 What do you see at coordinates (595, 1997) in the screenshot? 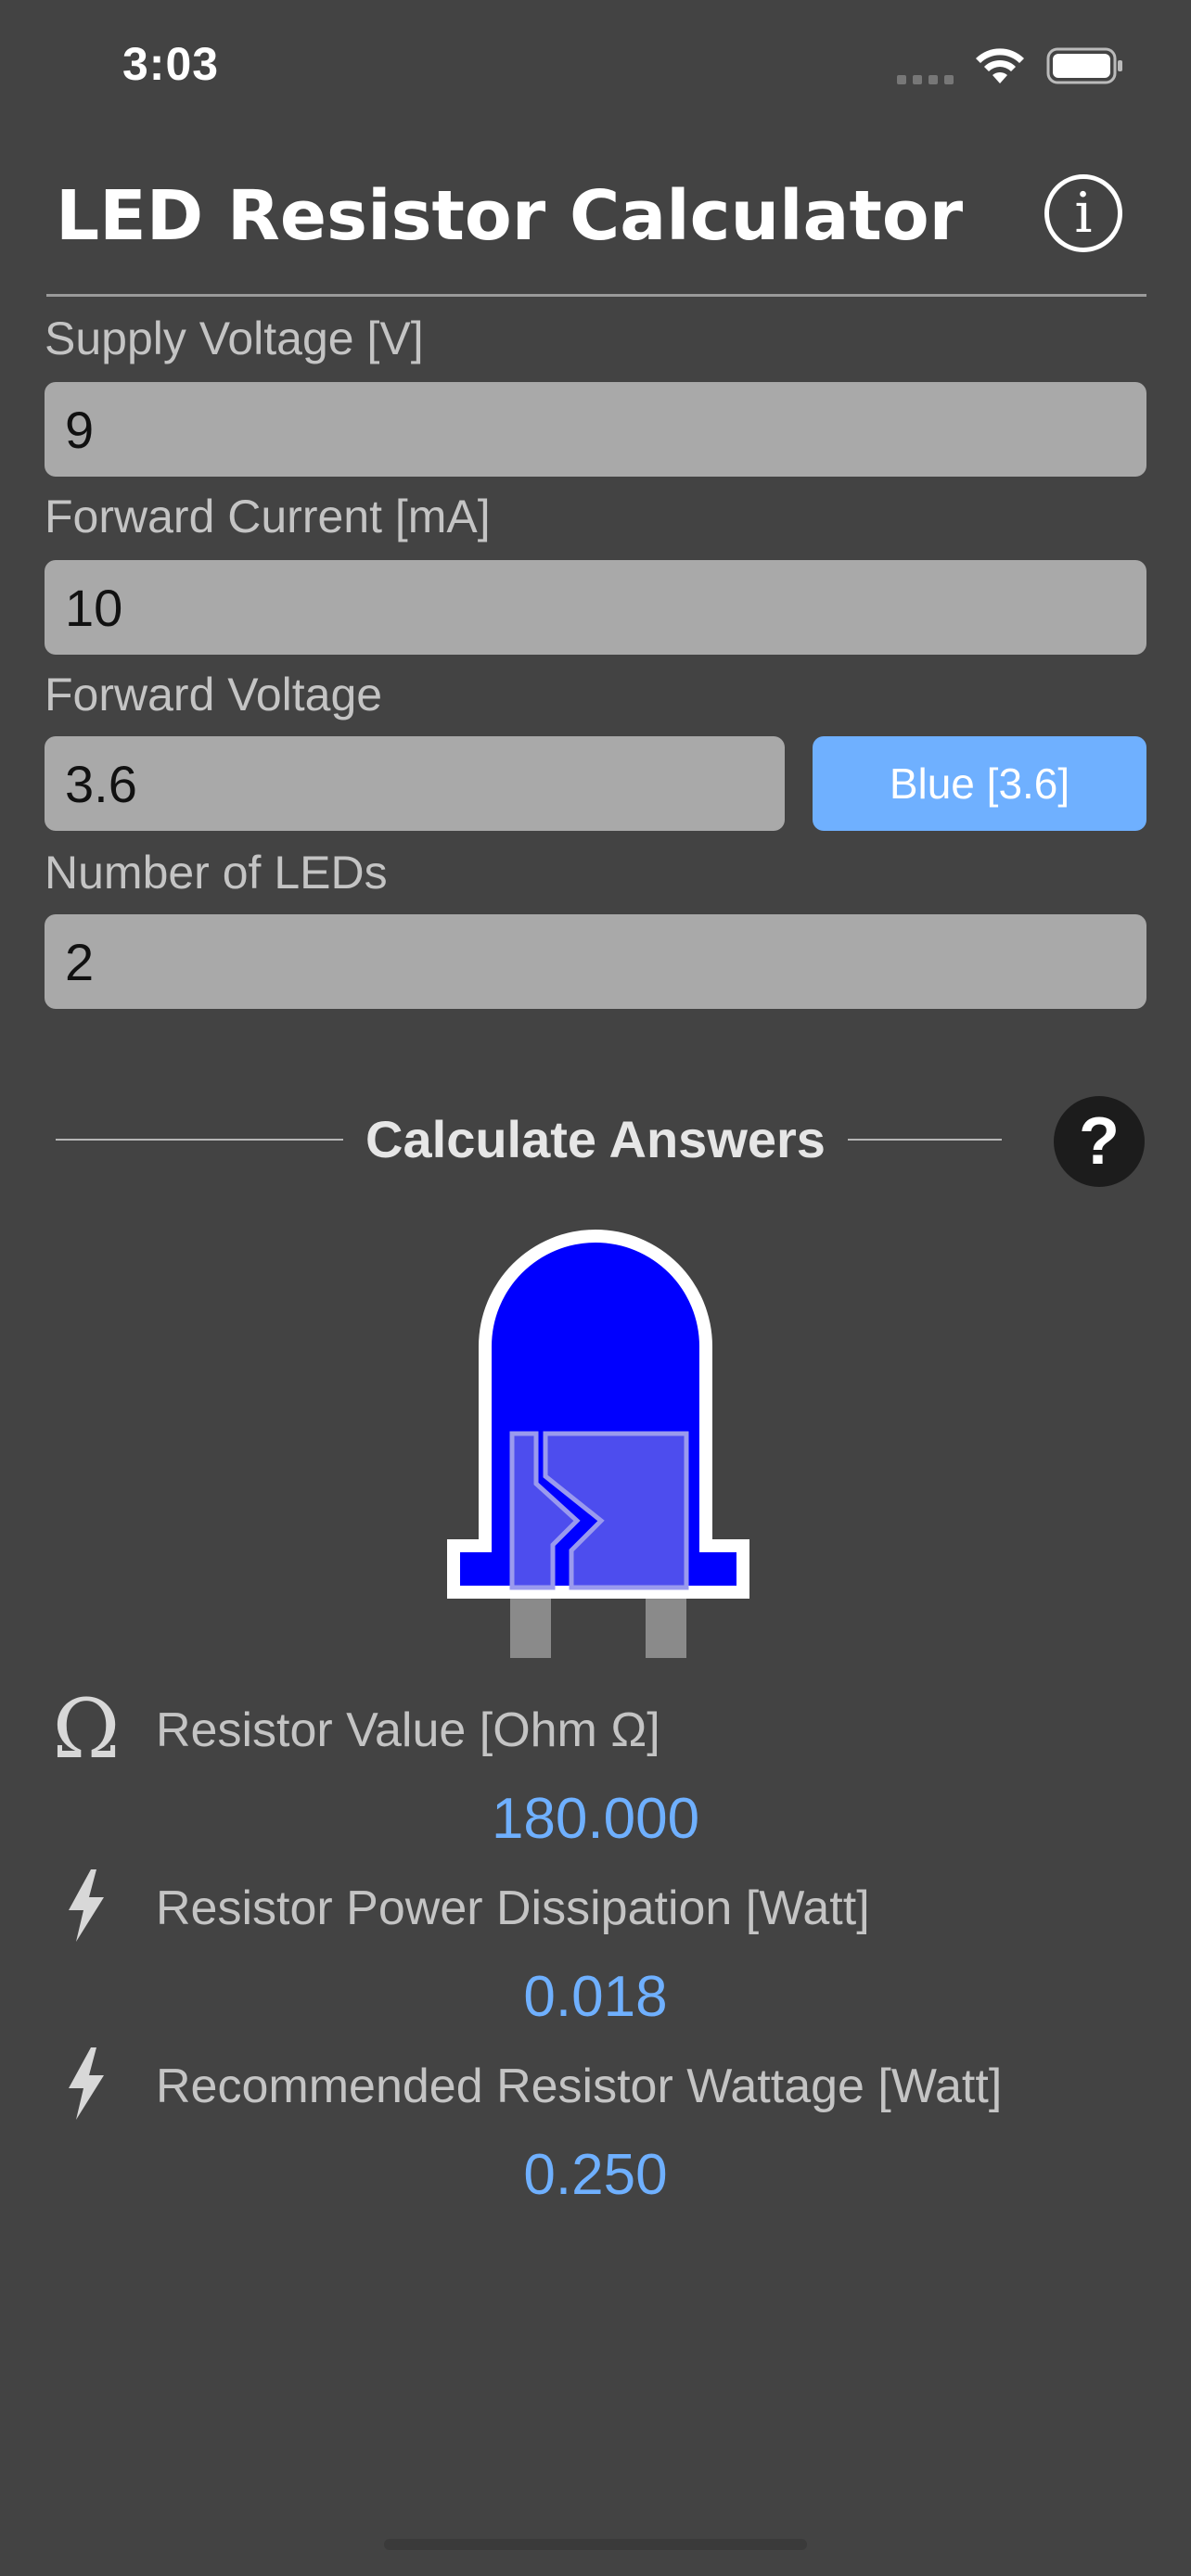
I see `power-dissipation-value: 0.018` at bounding box center [595, 1997].